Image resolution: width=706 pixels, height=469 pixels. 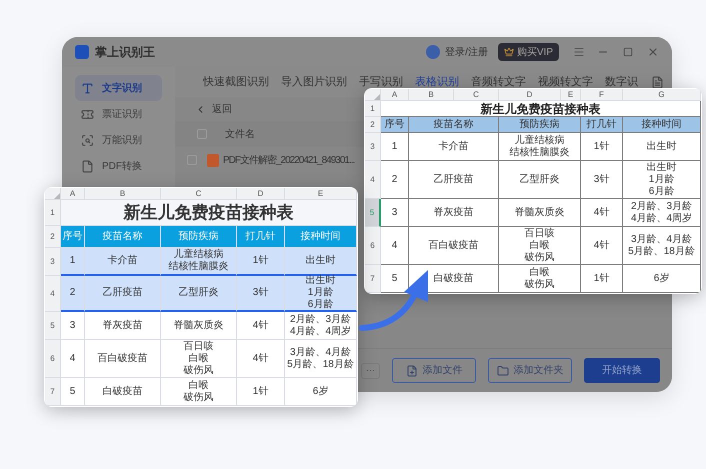 I want to click on sidebar-item: 票证识别, so click(x=118, y=114).